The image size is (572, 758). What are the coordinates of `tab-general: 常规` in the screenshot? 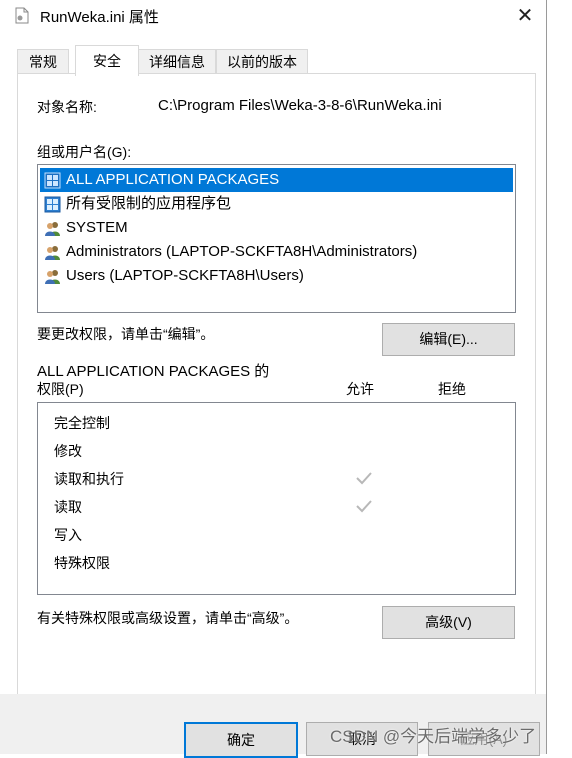 It's located at (43, 61).